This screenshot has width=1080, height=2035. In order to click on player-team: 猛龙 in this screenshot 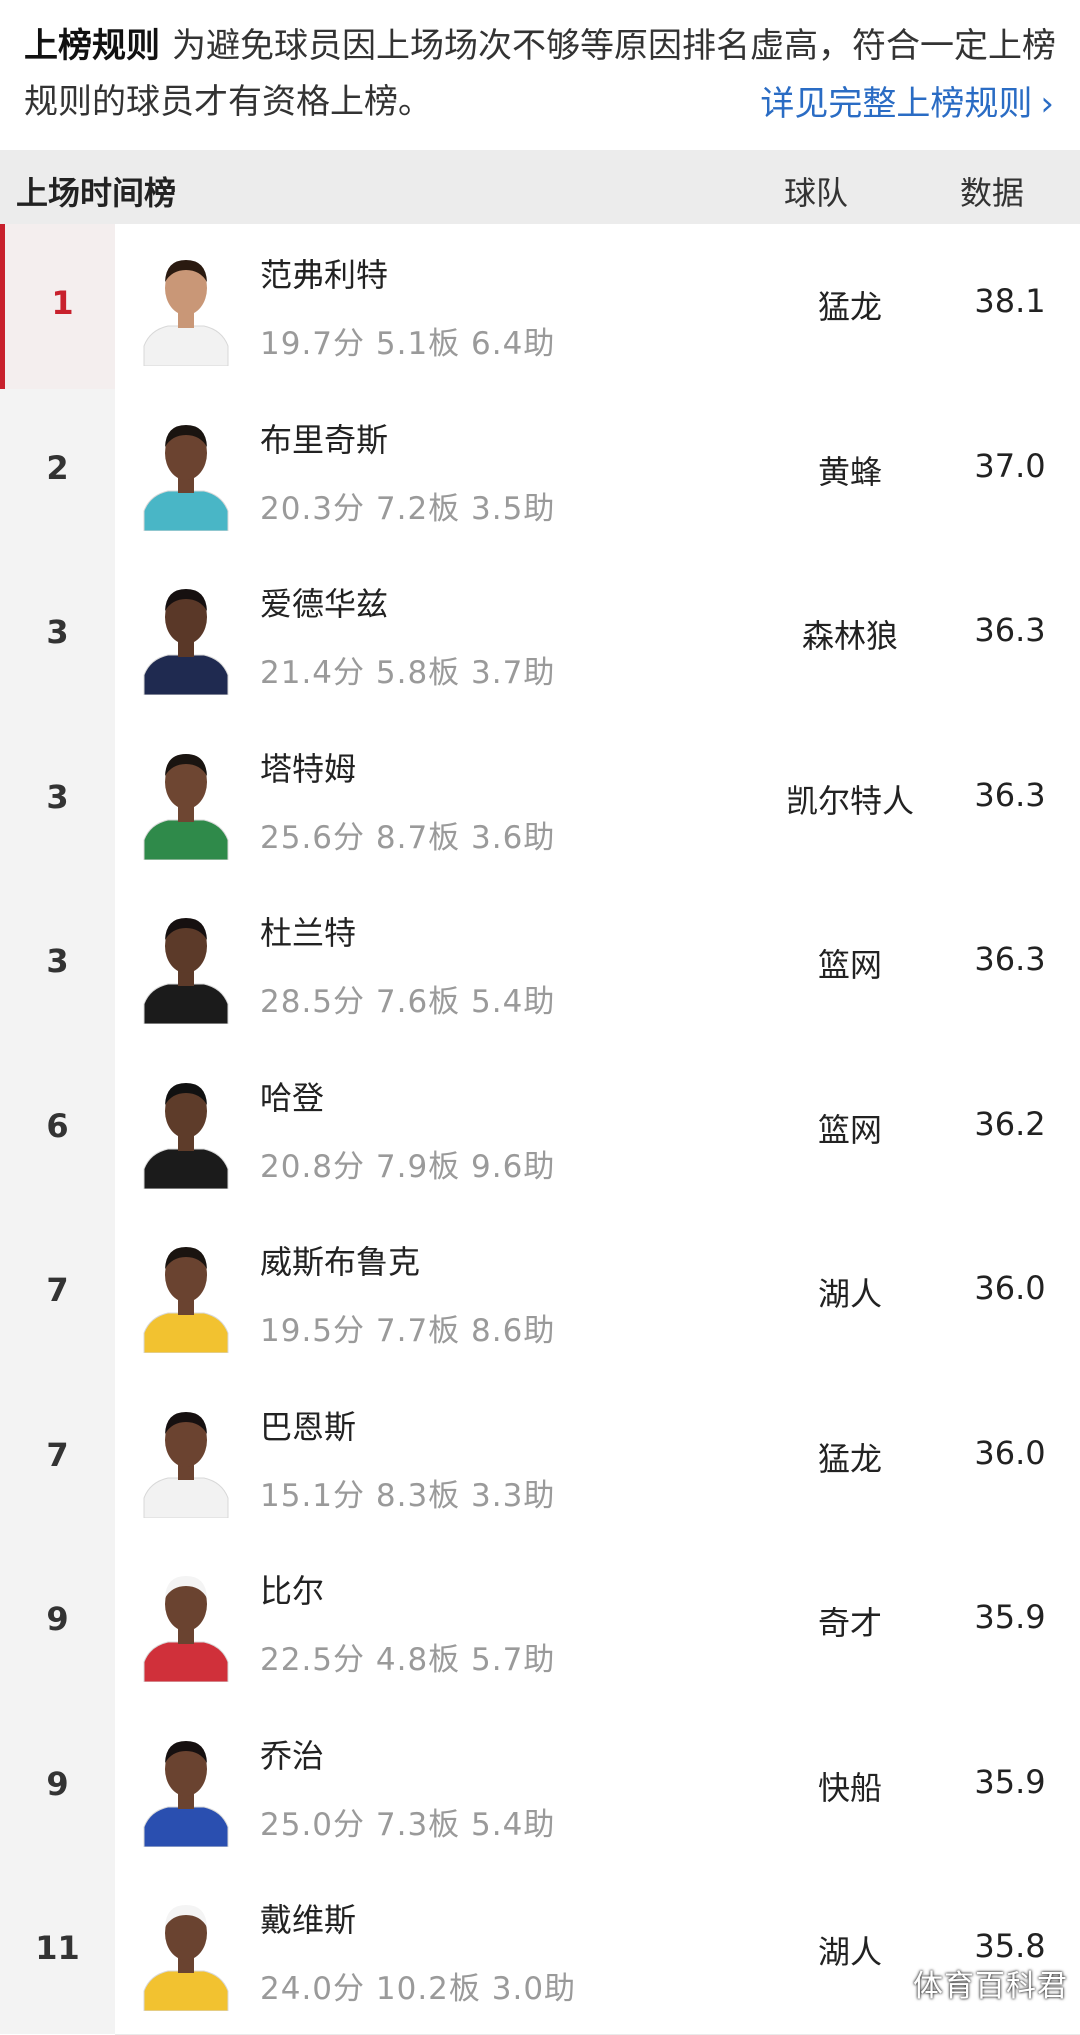, I will do `click(849, 307)`.